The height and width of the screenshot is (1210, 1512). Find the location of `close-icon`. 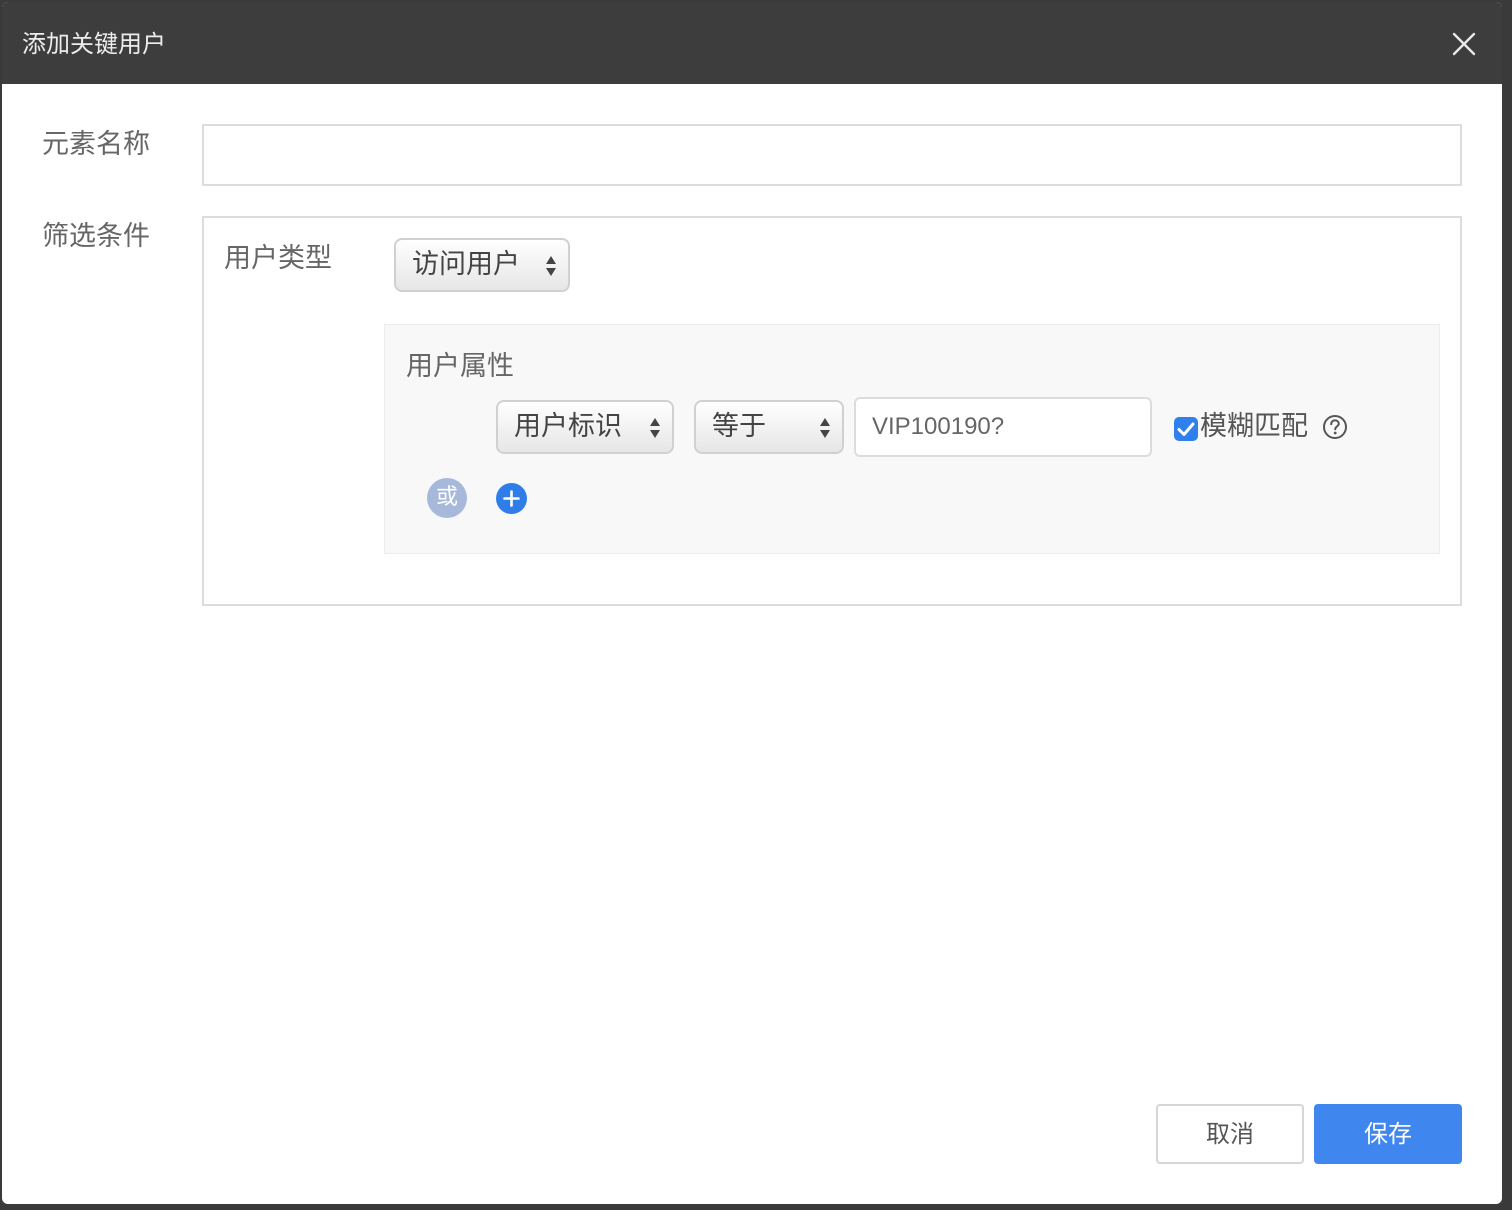

close-icon is located at coordinates (1464, 44).